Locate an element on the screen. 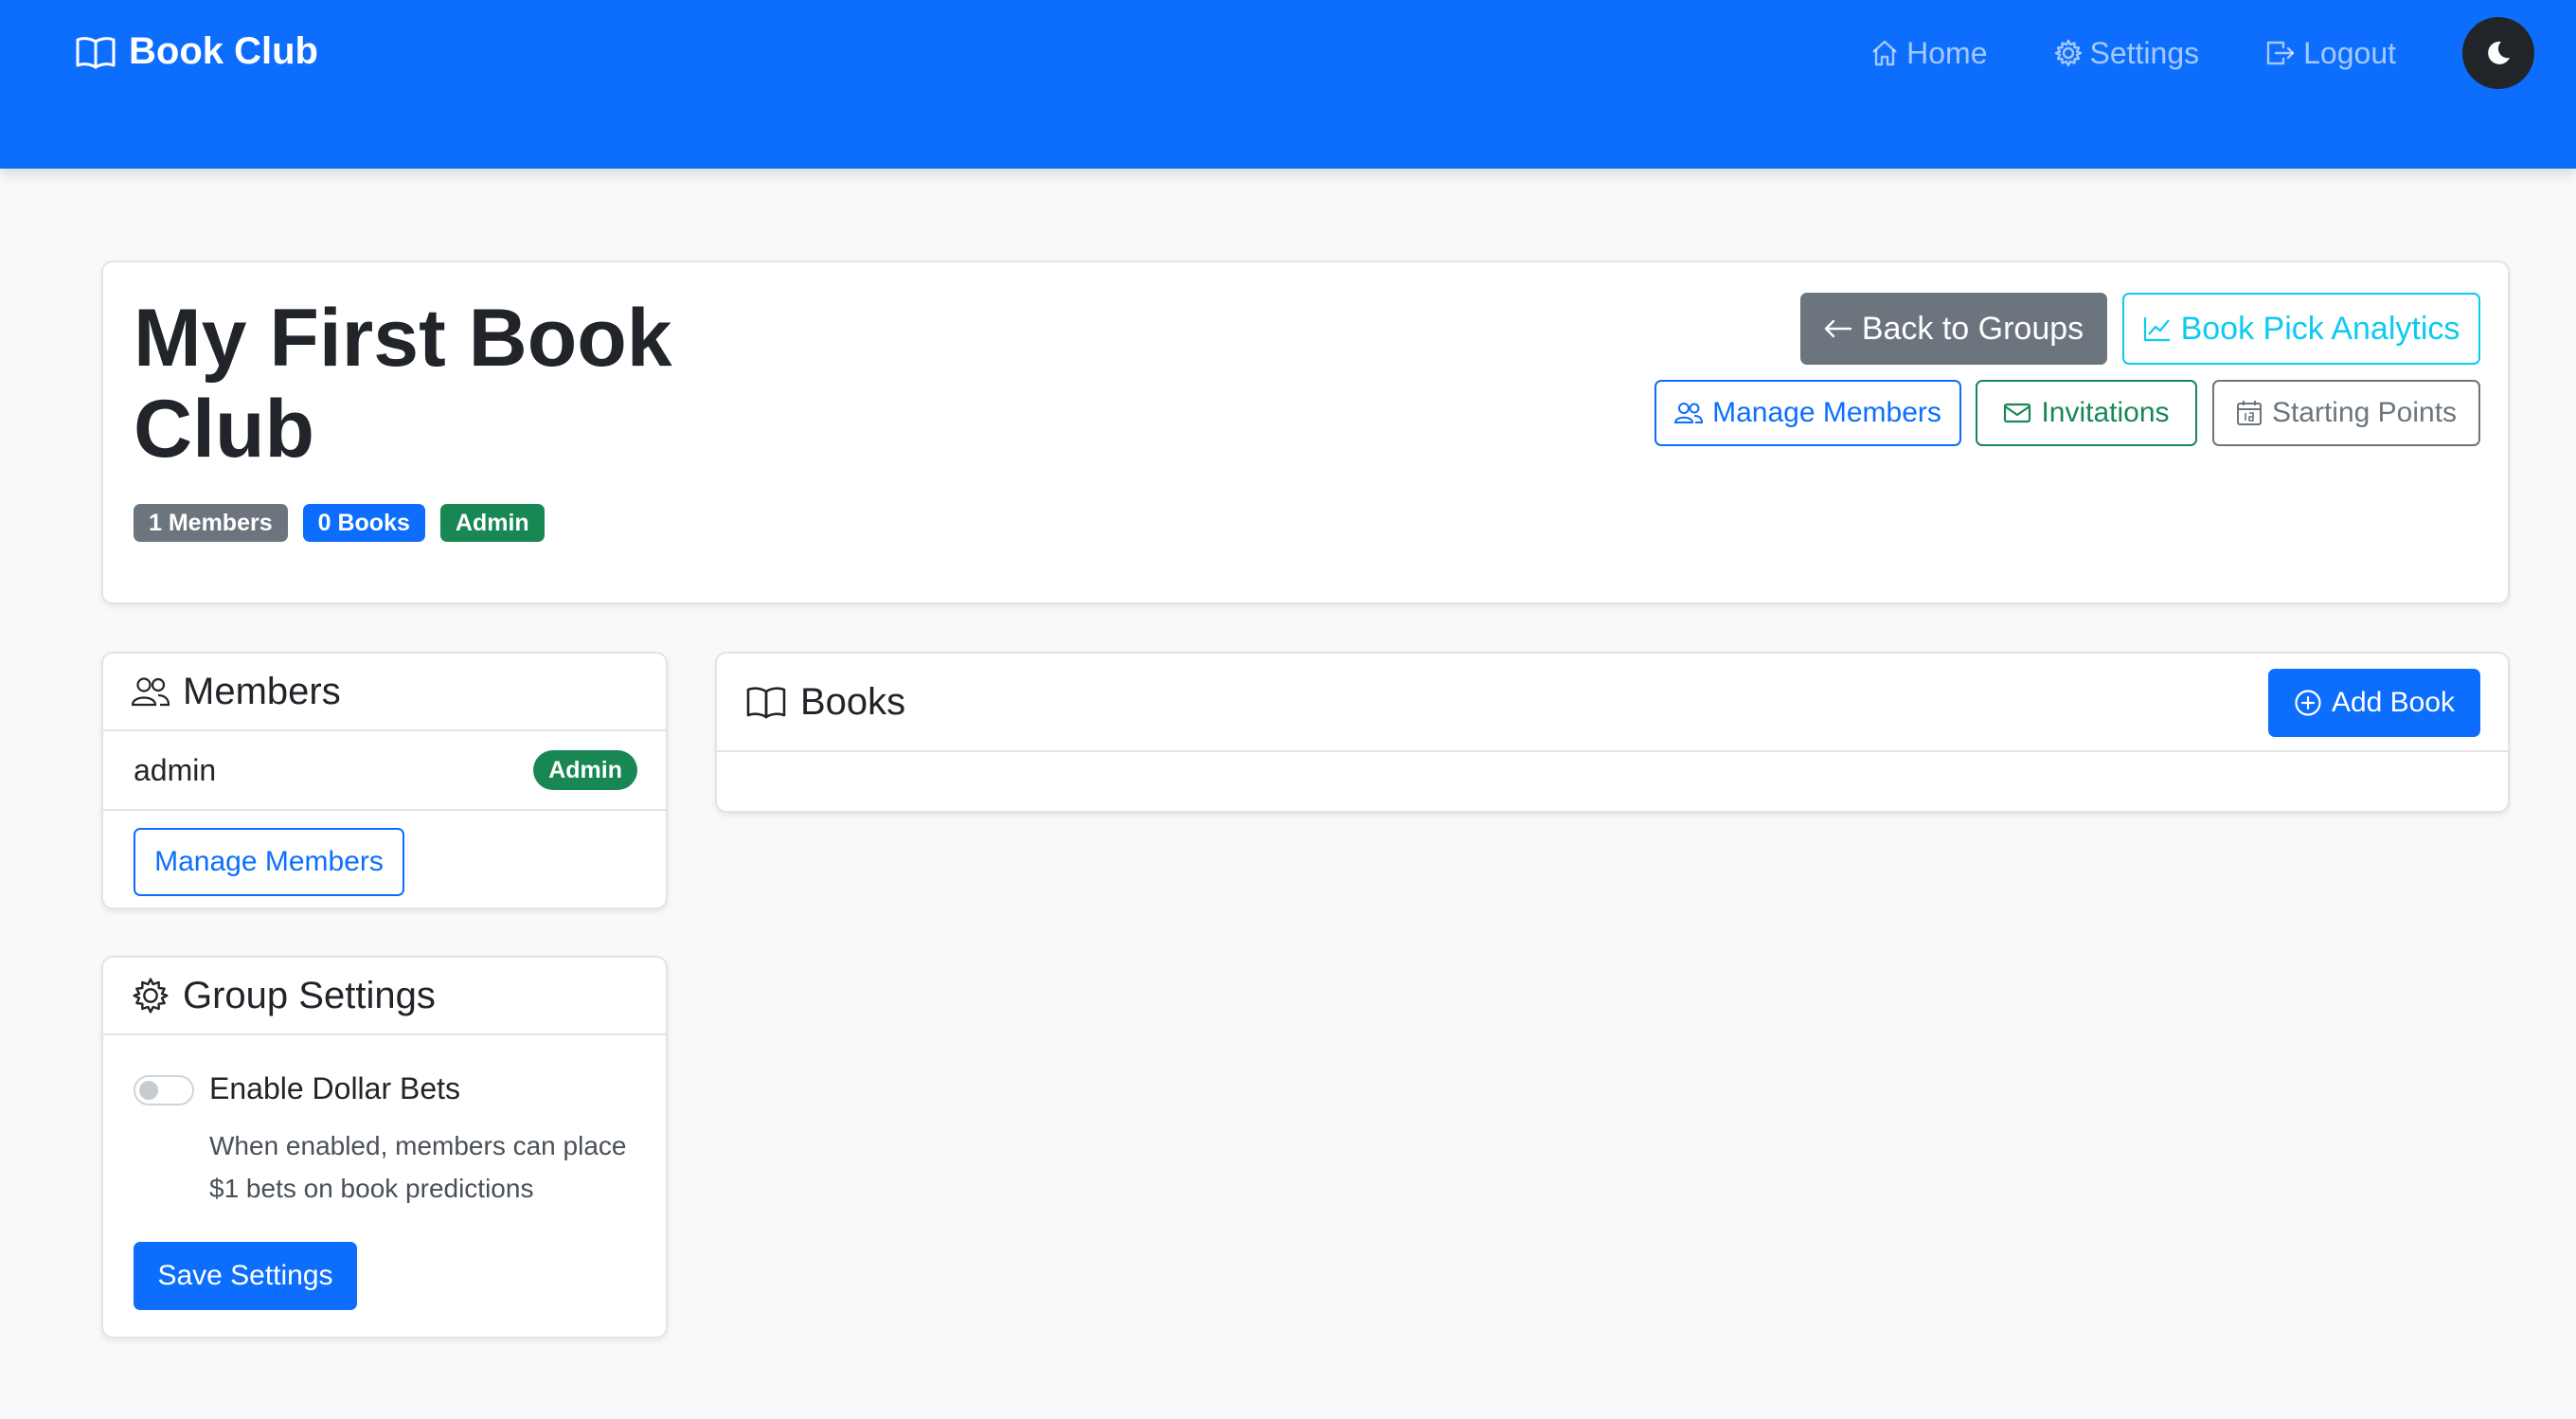 The image size is (2576, 1419). brand-link: Book Club is located at coordinates (197, 51).